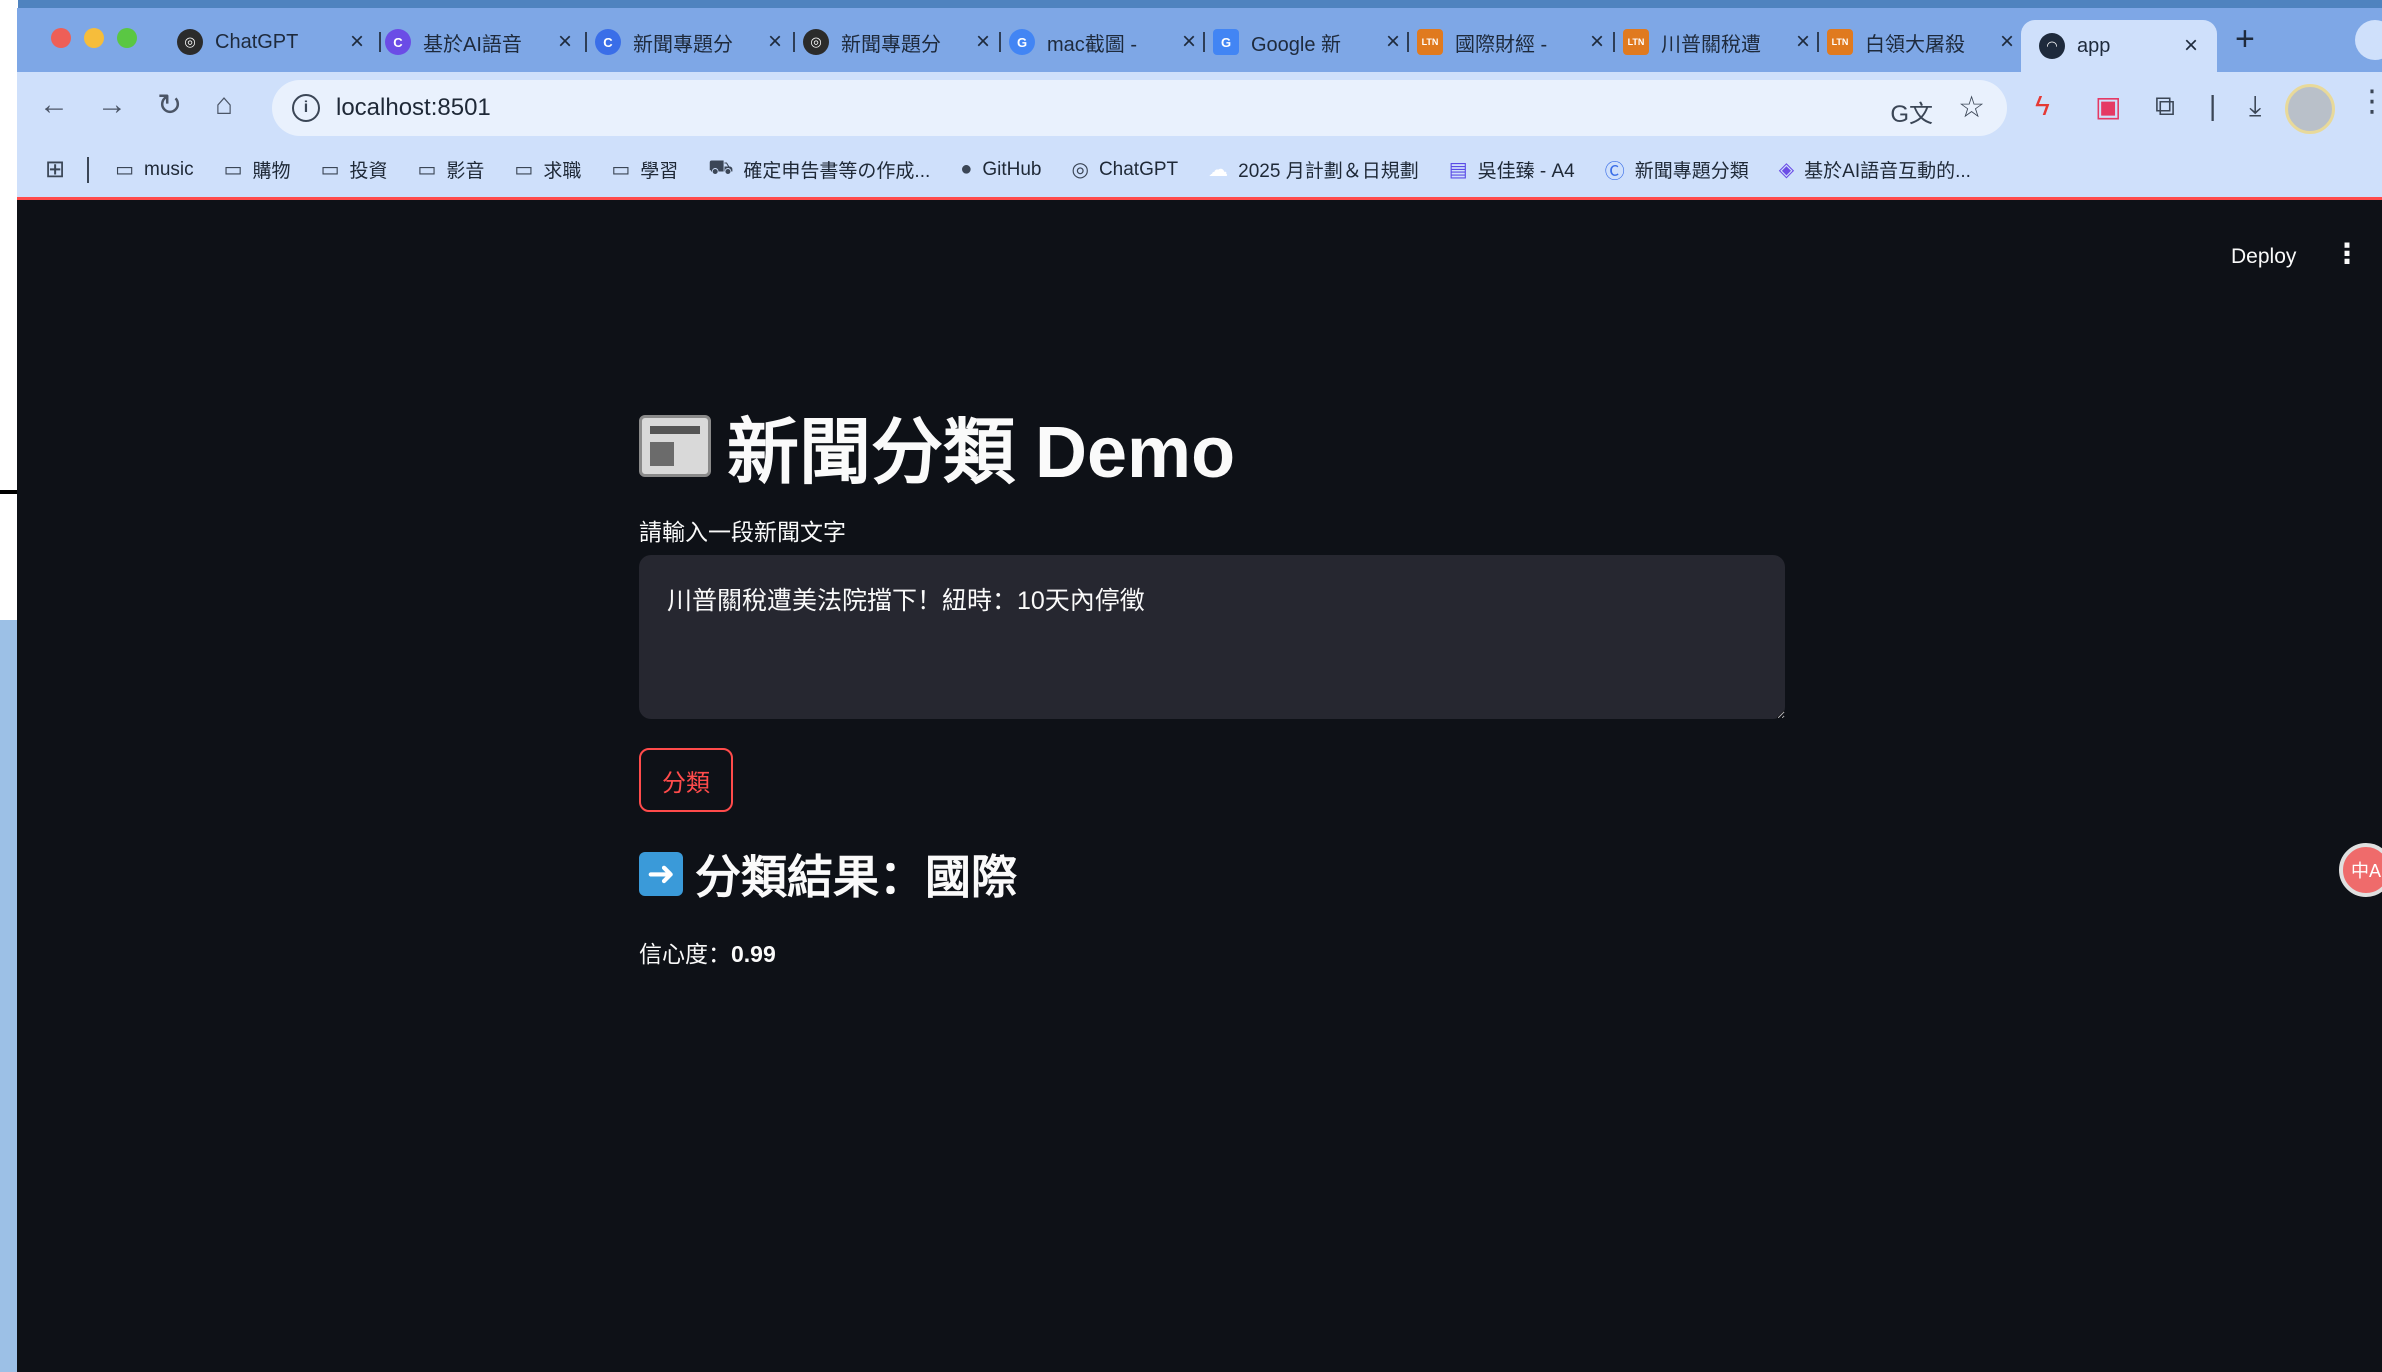 The height and width of the screenshot is (1372, 2382). What do you see at coordinates (112, 105) in the screenshot?
I see `forward-icon: →` at bounding box center [112, 105].